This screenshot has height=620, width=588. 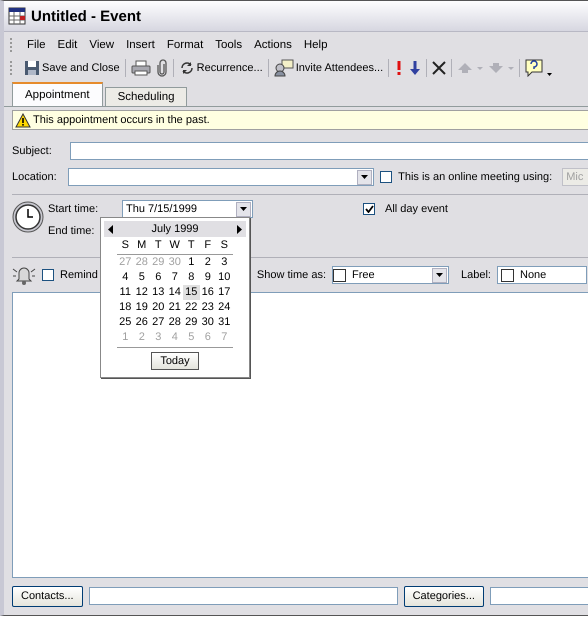 I want to click on calendar-day: 11, so click(x=125, y=292).